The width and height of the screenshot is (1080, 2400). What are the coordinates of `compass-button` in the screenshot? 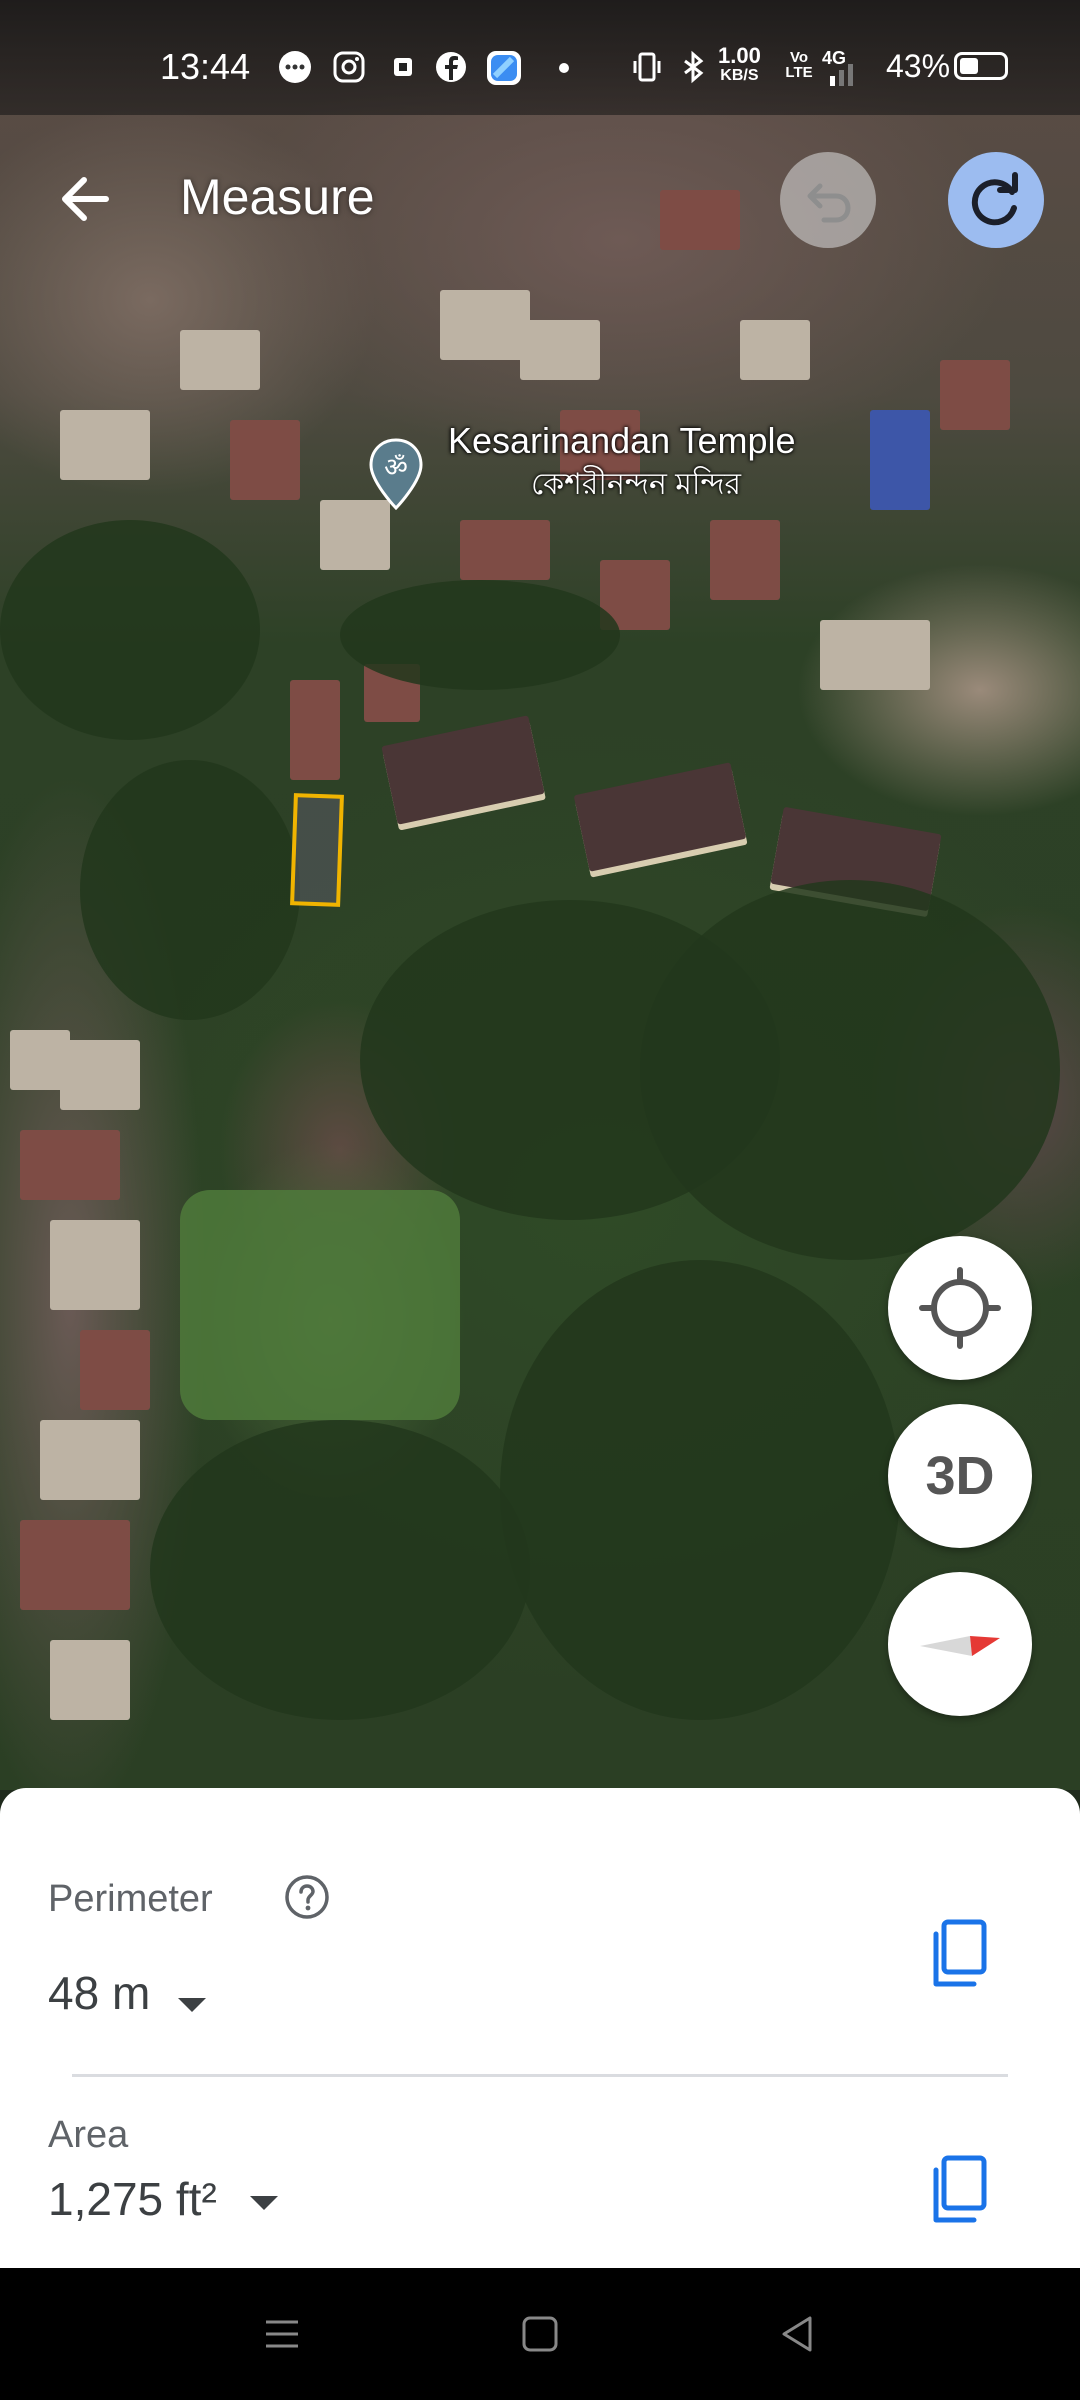 It's located at (960, 1644).